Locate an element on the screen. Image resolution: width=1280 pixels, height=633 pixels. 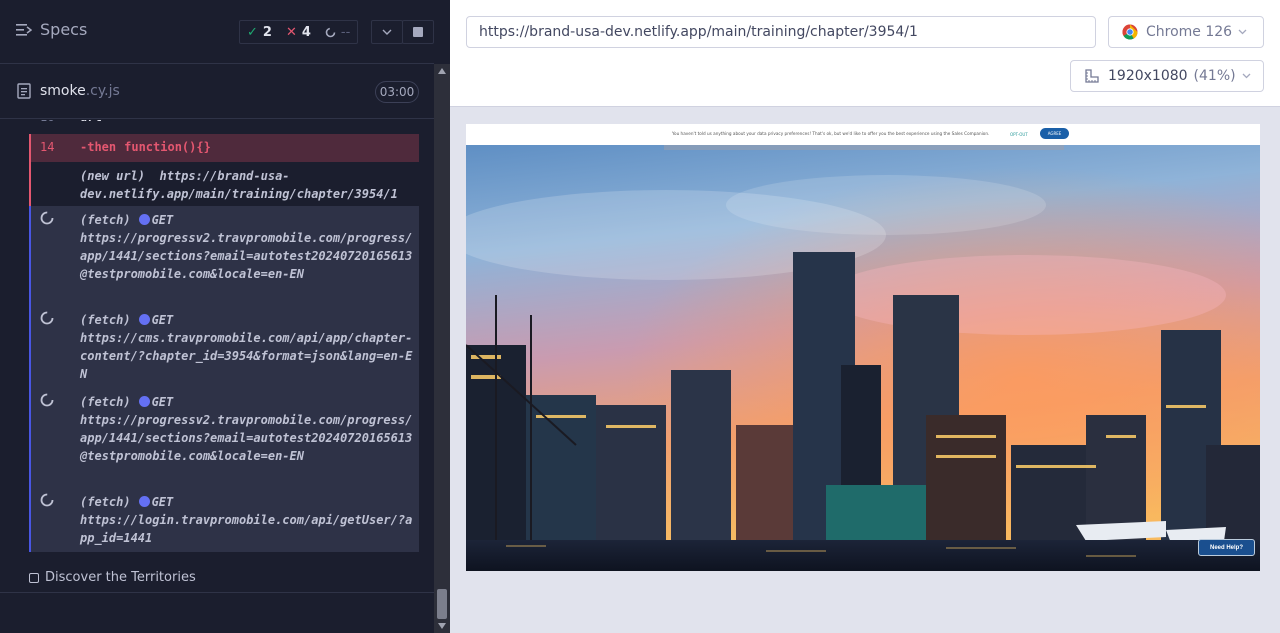
specs-label: Specs is located at coordinates (64, 29).